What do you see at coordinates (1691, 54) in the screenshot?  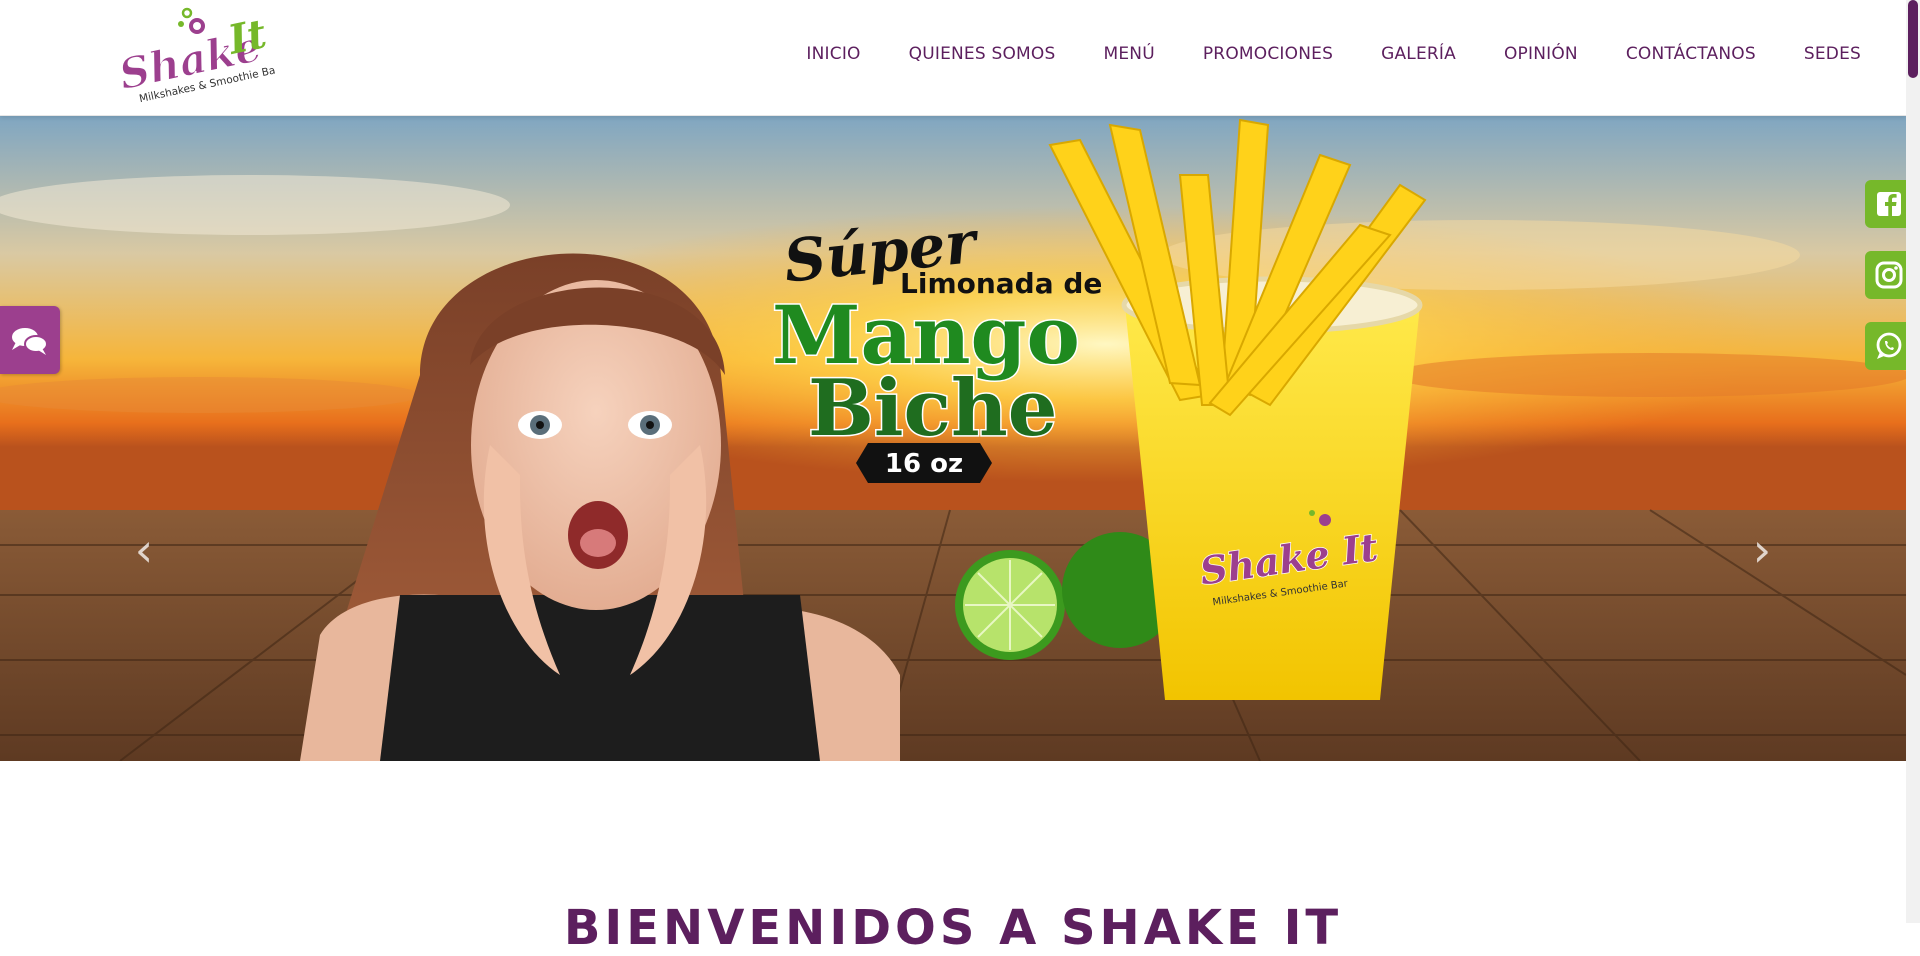 I see `nav-item-contactanos: CONTÁCTANOS` at bounding box center [1691, 54].